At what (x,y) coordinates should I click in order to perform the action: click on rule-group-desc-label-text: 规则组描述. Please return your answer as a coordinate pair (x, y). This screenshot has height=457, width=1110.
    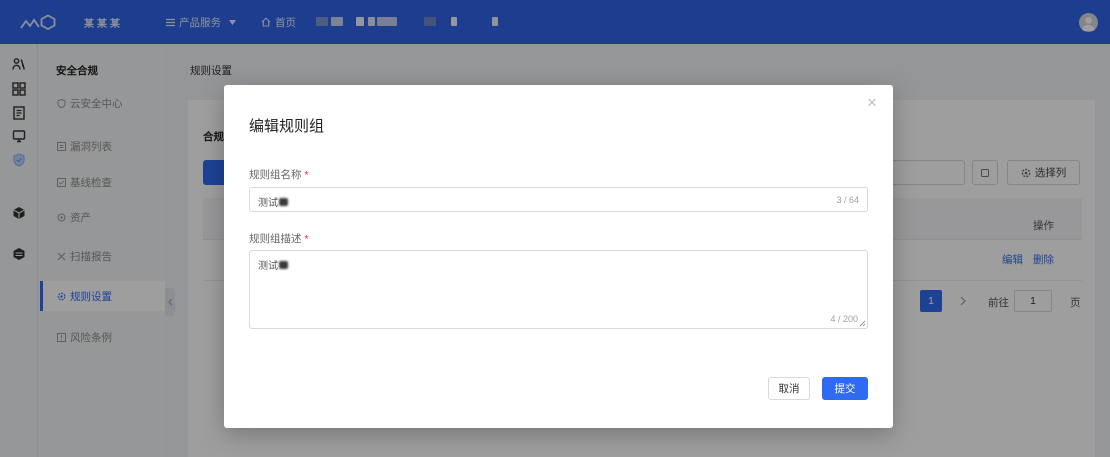
    Looking at the image, I should click on (275, 239).